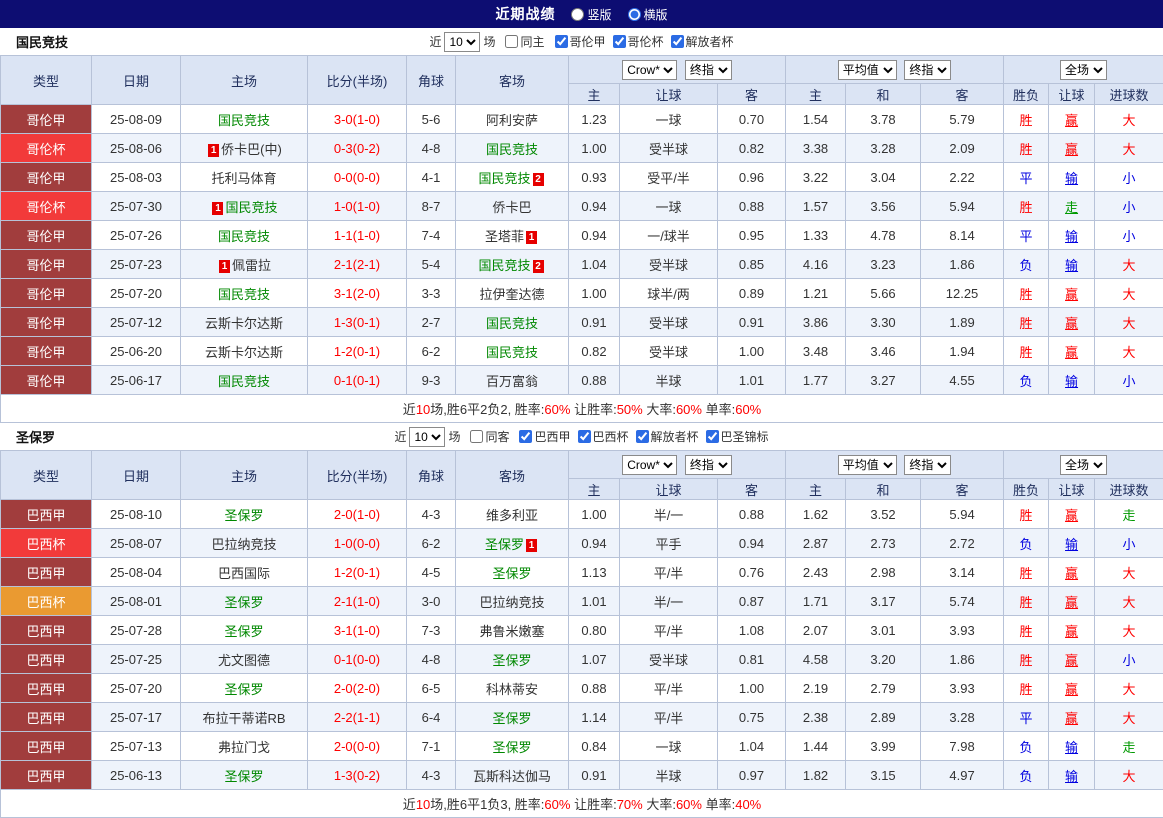  Describe the element at coordinates (512, 120) in the screenshot. I see `team-name: 阿利安萨` at that location.